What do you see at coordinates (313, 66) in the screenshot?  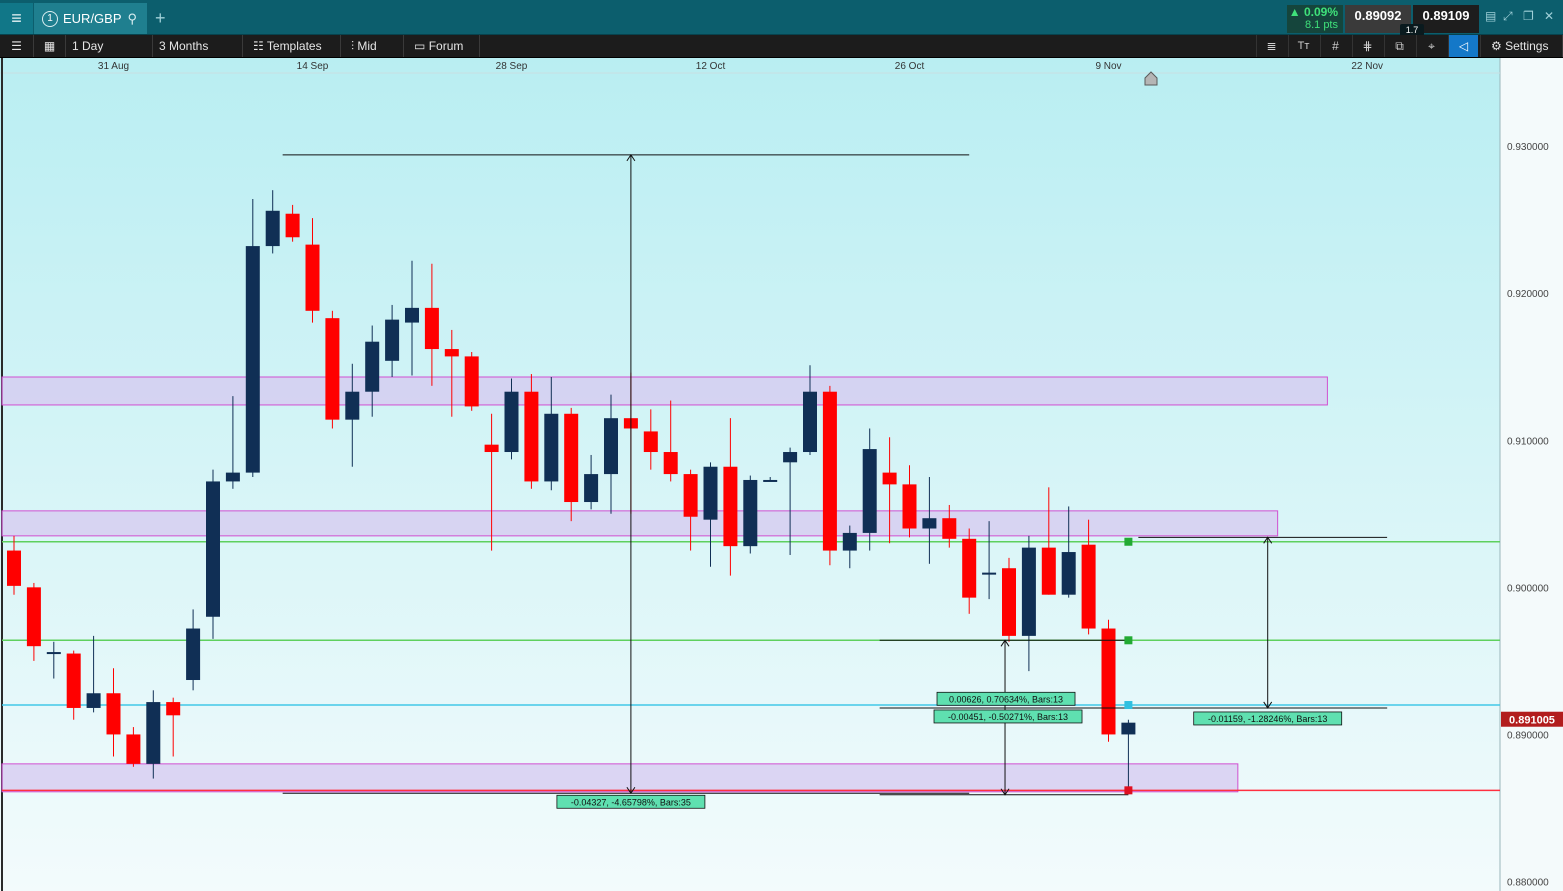 I see `x-tick-label: 14 Sep` at bounding box center [313, 66].